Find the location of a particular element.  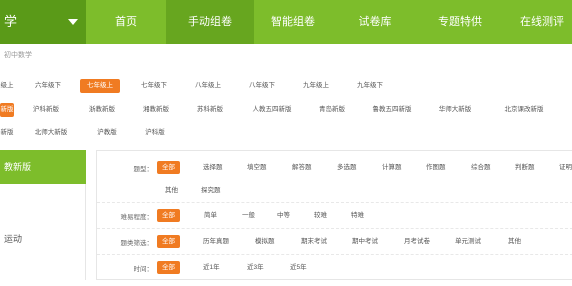

subject-selector: 学 is located at coordinates (43, 22).